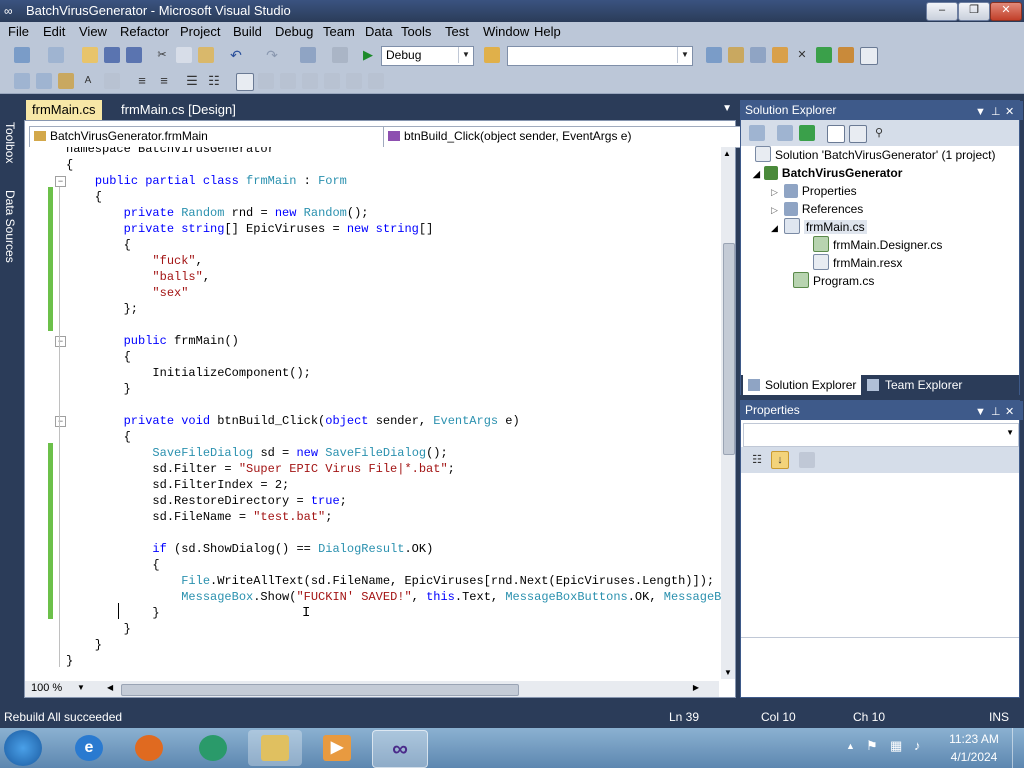  What do you see at coordinates (727, 153) in the screenshot?
I see `split-handle-icon: ▲` at bounding box center [727, 153].